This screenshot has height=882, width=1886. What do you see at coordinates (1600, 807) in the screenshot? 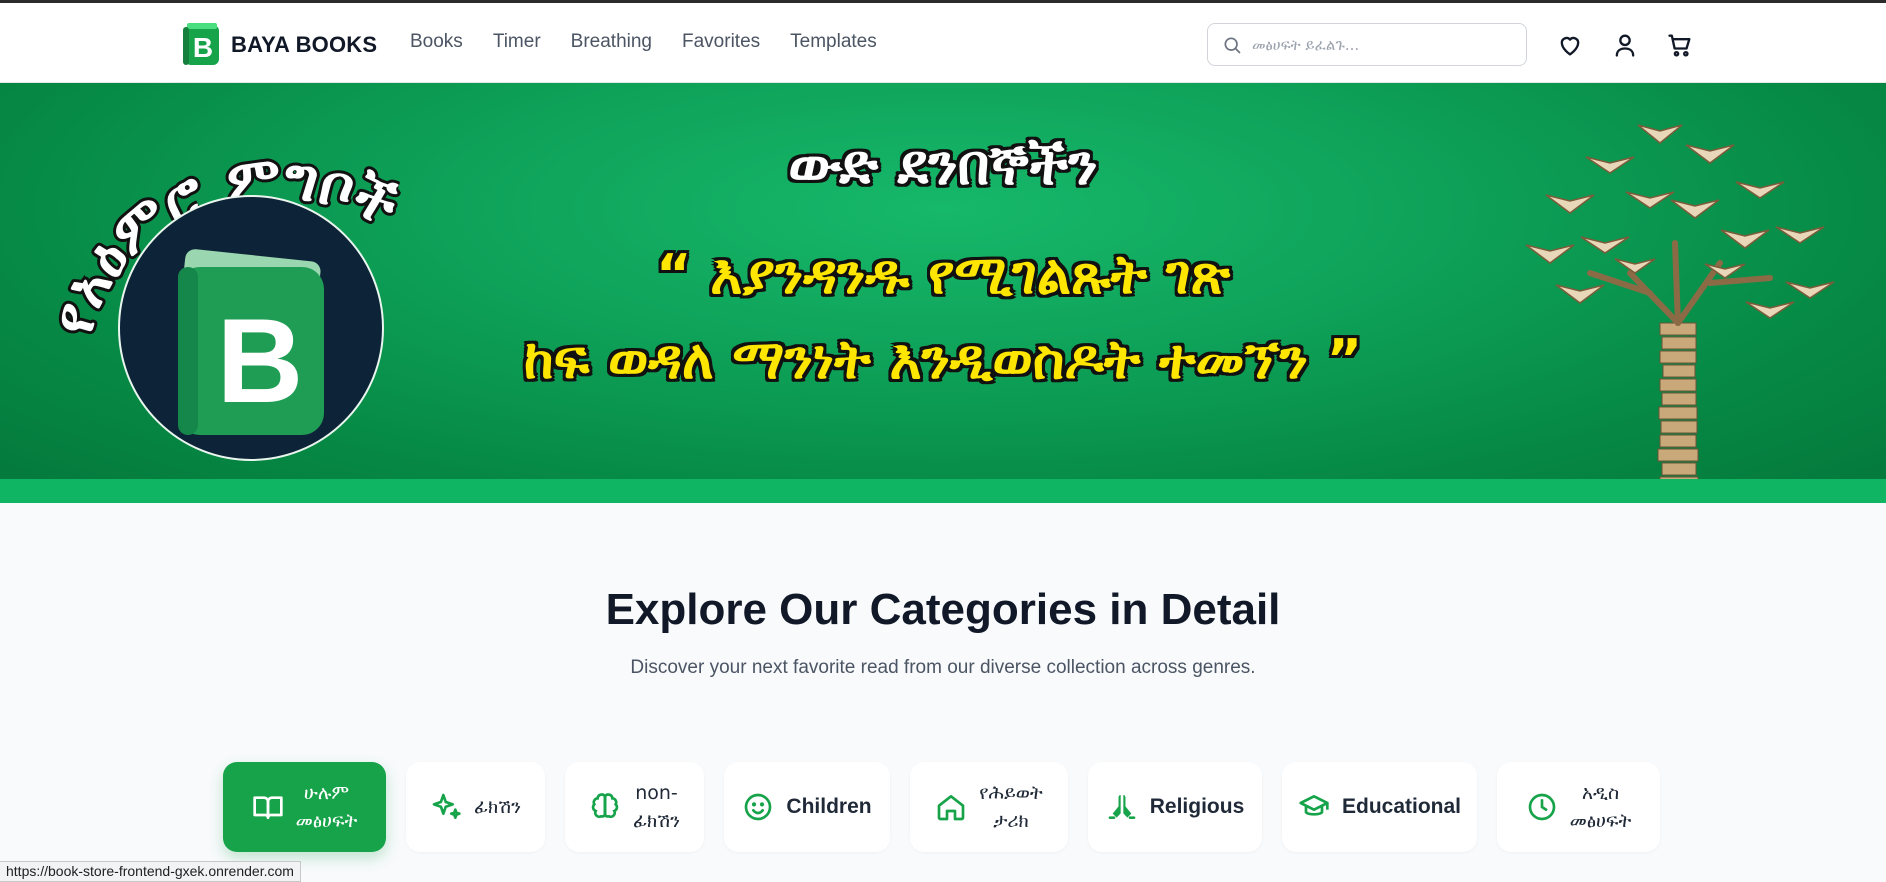
I see `category-label: አዲስ መፅሀፍት` at bounding box center [1600, 807].